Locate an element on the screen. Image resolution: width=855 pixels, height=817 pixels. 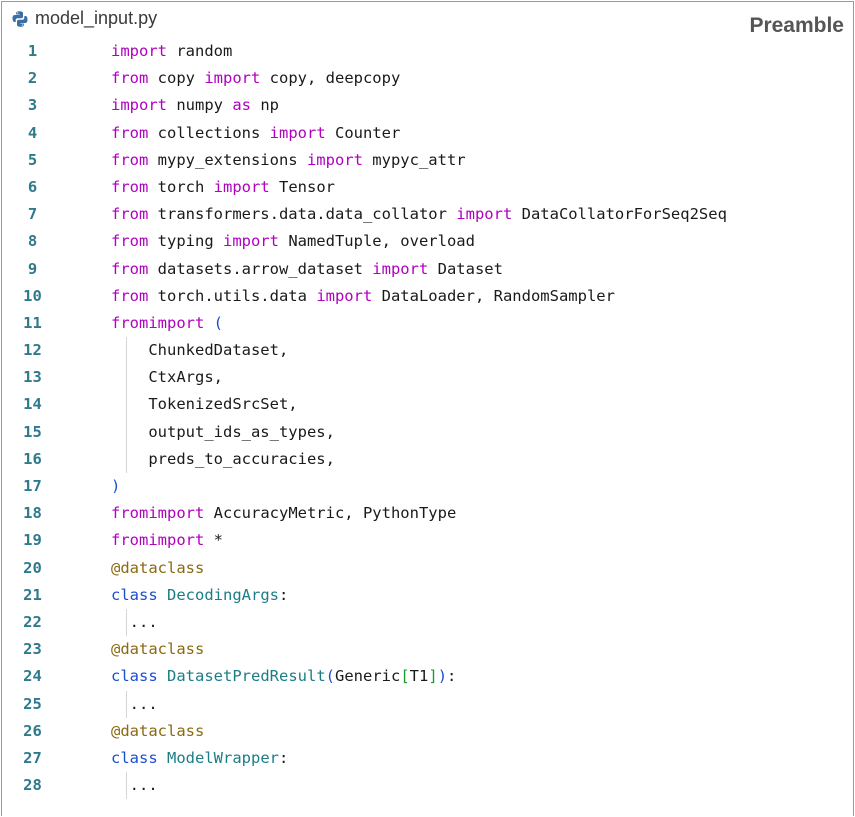
code-text: from copy import copy, deepcopy is located at coordinates (255, 78).